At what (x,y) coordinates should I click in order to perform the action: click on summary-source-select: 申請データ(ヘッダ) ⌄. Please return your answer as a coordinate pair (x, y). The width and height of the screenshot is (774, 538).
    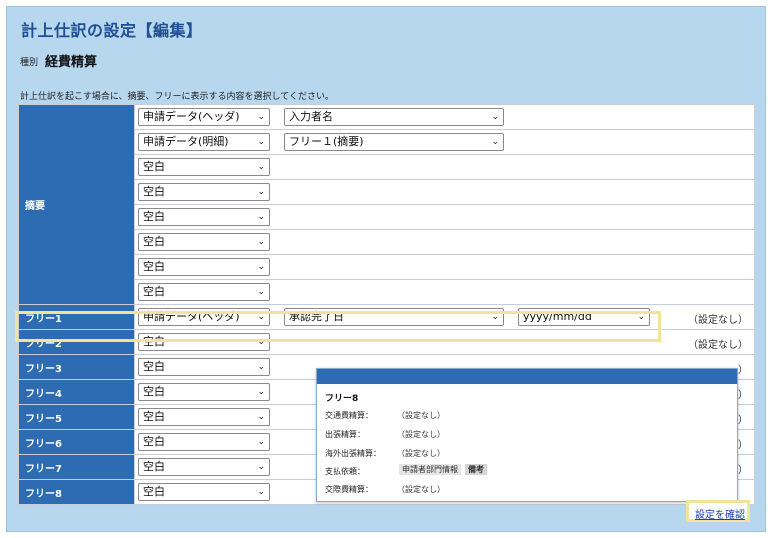
    Looking at the image, I should click on (204, 117).